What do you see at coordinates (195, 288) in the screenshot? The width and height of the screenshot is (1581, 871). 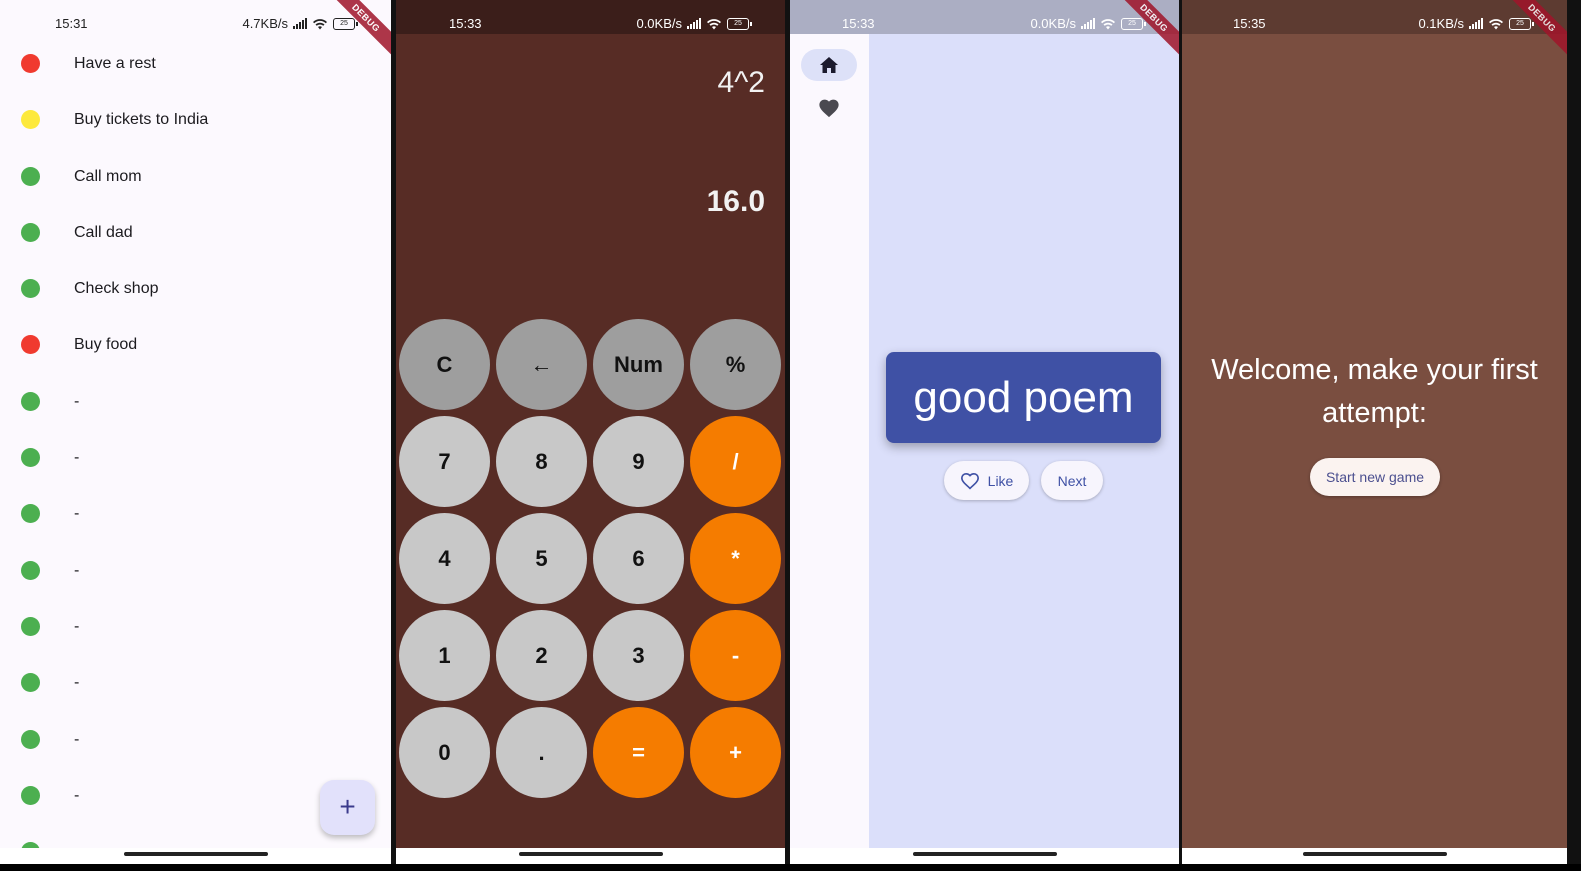 I see `todo-item: Check shop` at bounding box center [195, 288].